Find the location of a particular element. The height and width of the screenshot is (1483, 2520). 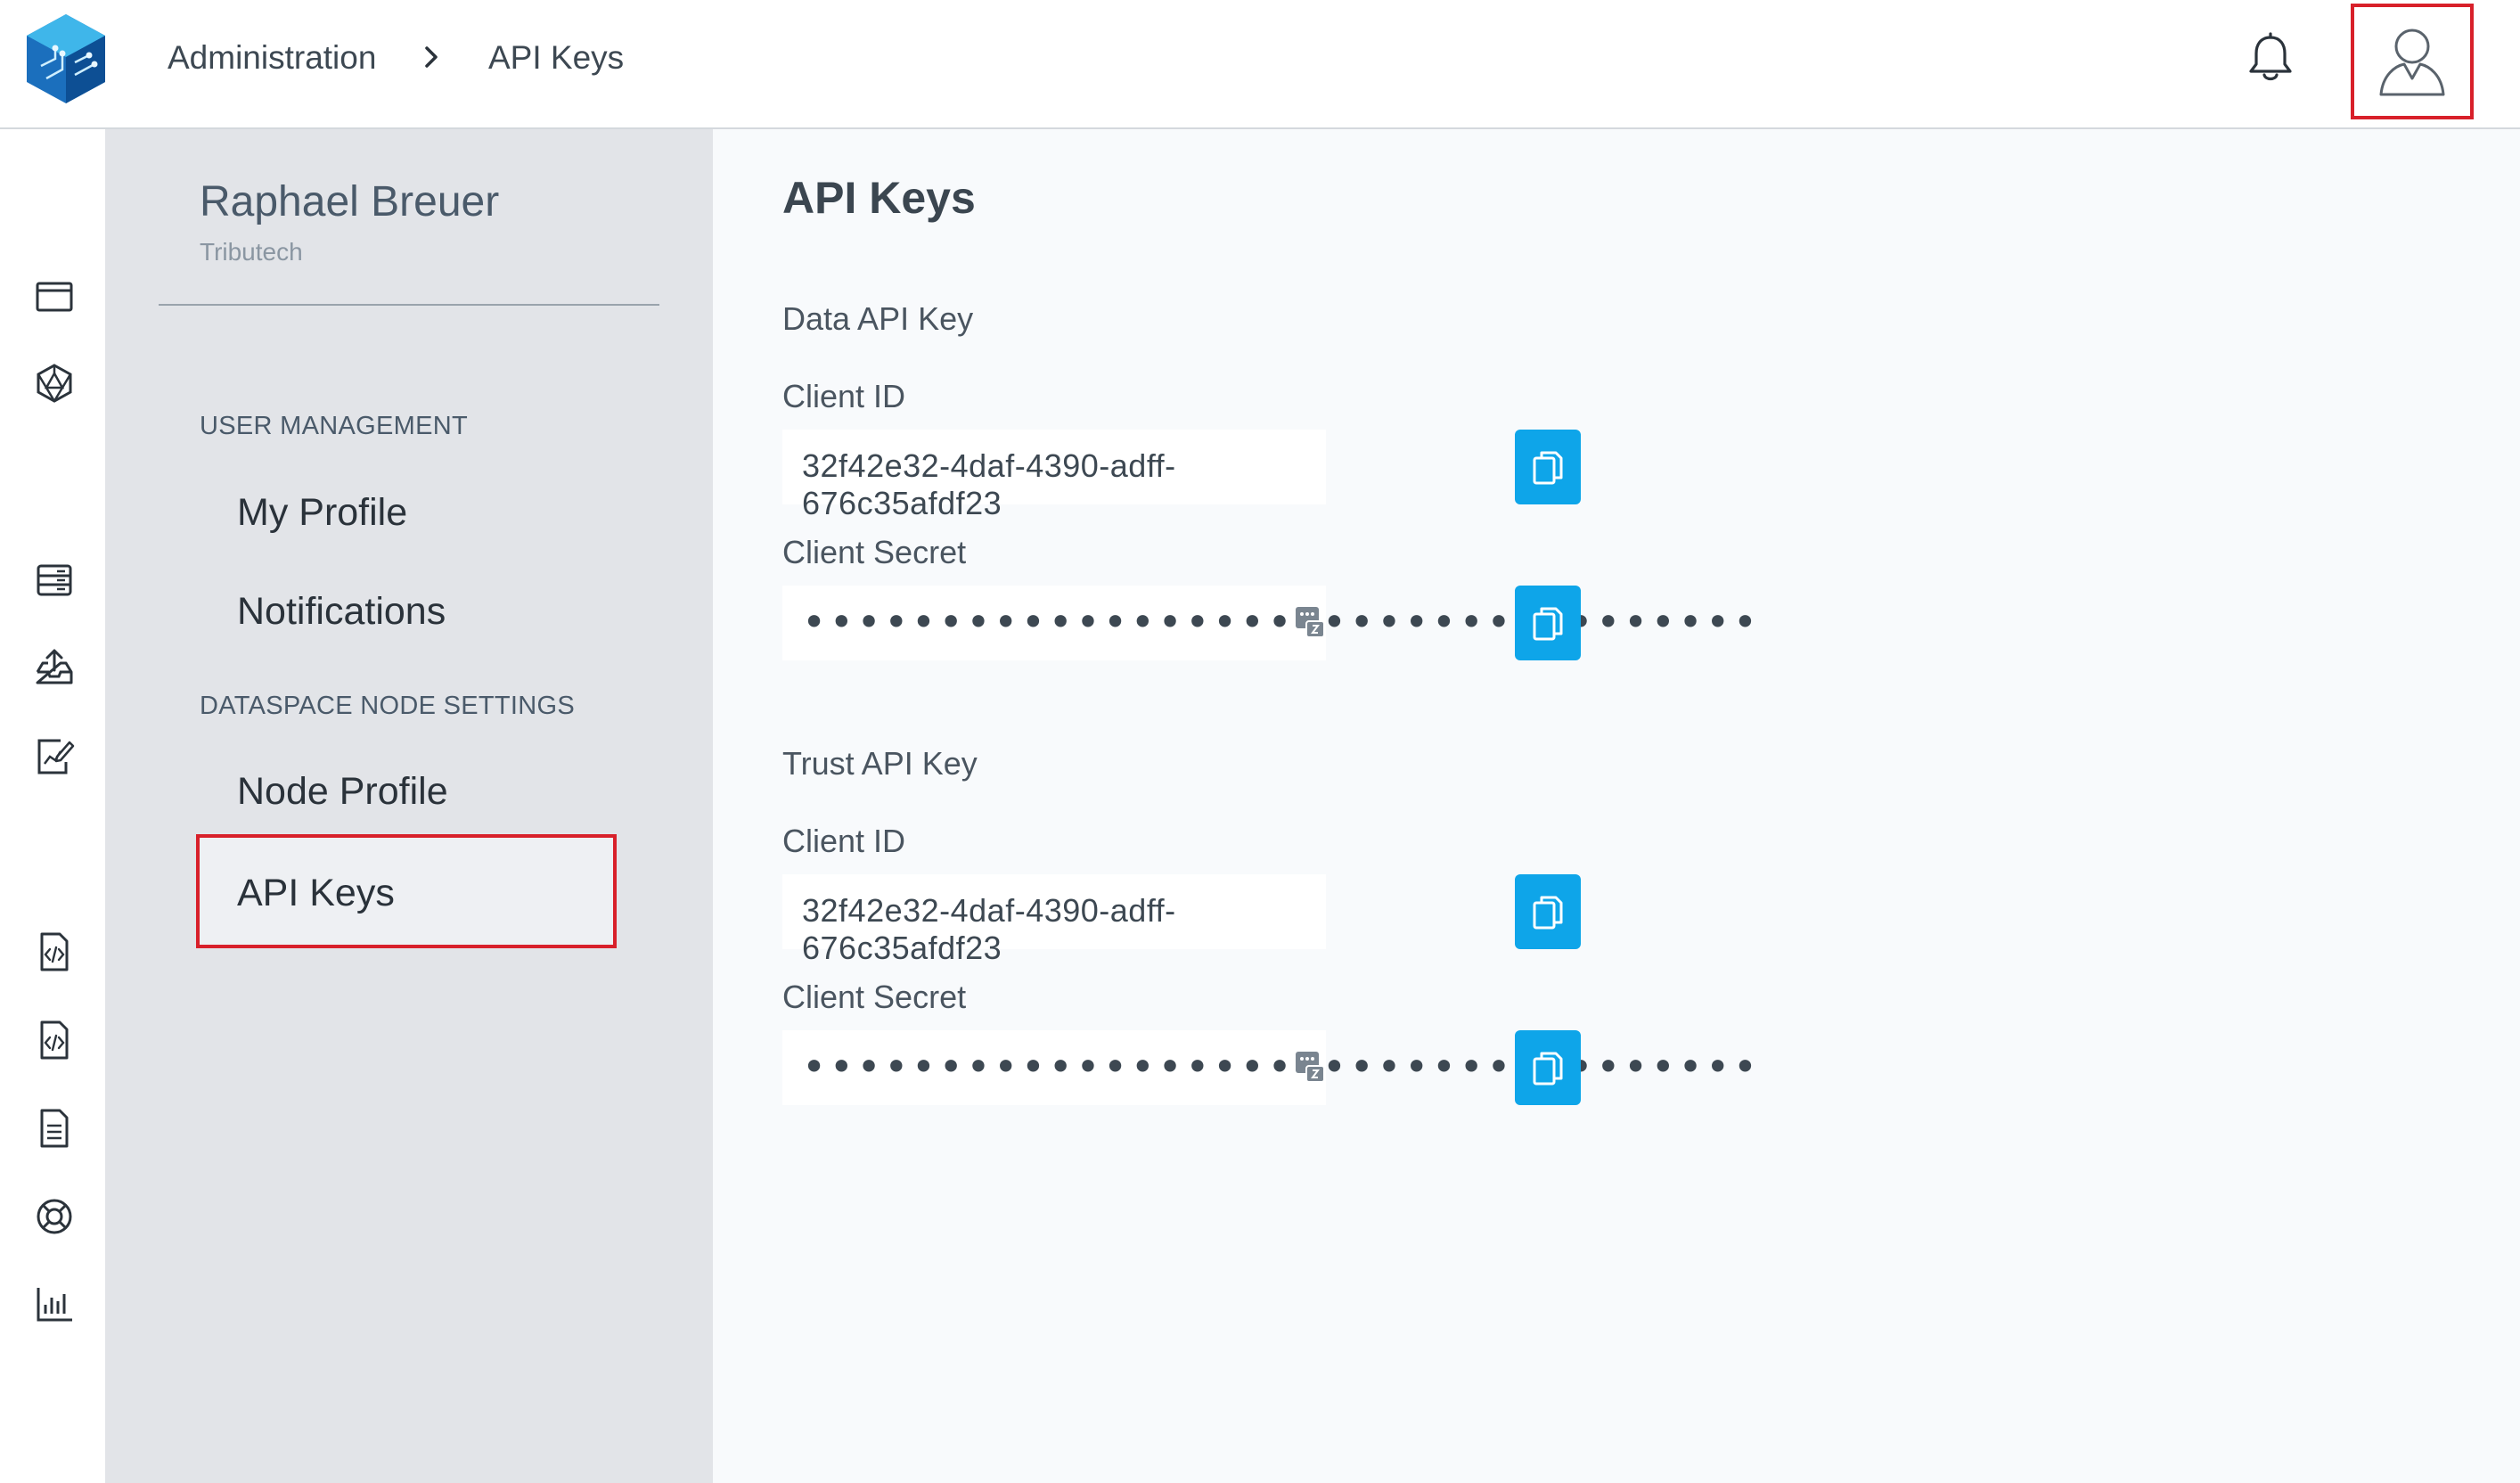

breadcrumb-administration: Administration is located at coordinates (272, 58).